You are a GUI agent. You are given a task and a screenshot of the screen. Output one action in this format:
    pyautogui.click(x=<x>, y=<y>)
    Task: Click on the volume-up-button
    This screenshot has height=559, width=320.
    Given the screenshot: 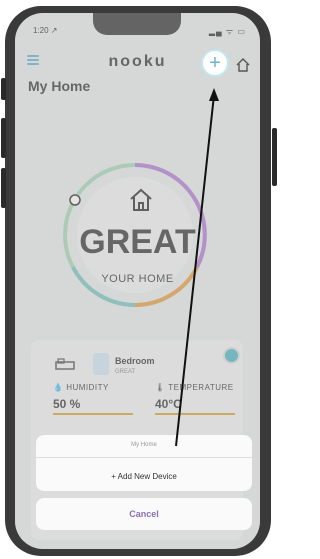 What is the action you would take?
    pyautogui.click(x=3, y=138)
    